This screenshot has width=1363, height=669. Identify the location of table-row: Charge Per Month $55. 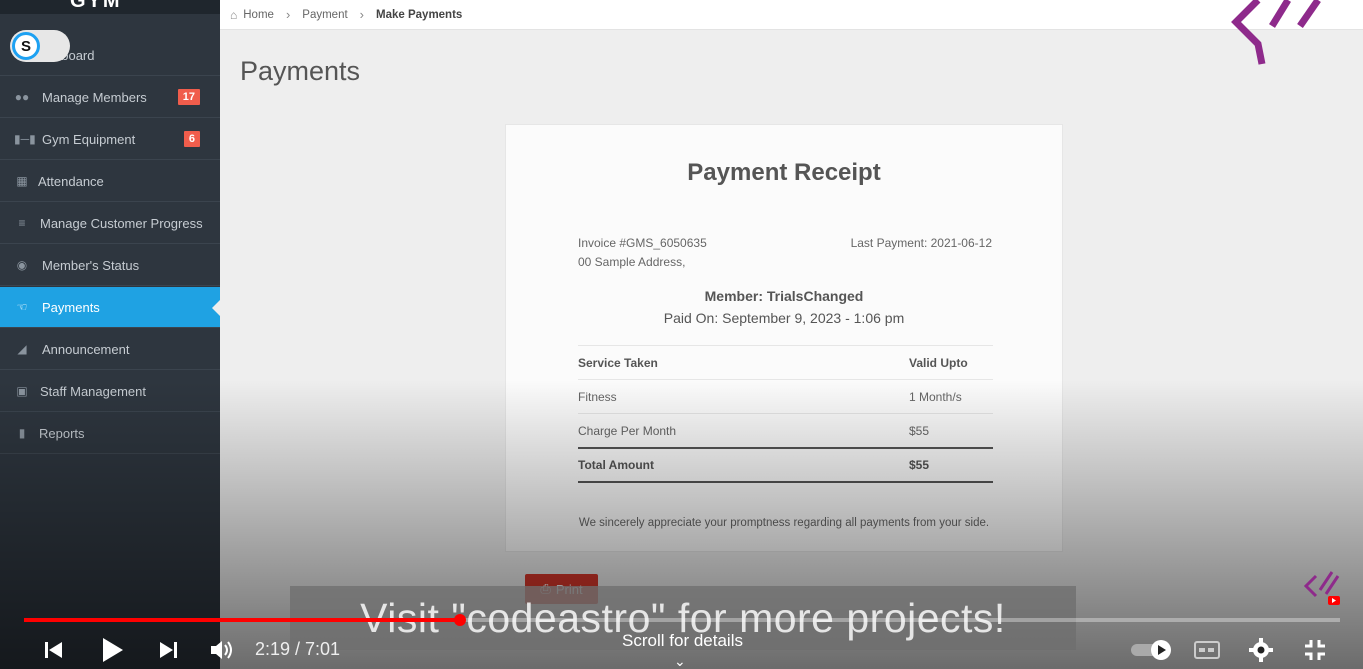
(785, 430).